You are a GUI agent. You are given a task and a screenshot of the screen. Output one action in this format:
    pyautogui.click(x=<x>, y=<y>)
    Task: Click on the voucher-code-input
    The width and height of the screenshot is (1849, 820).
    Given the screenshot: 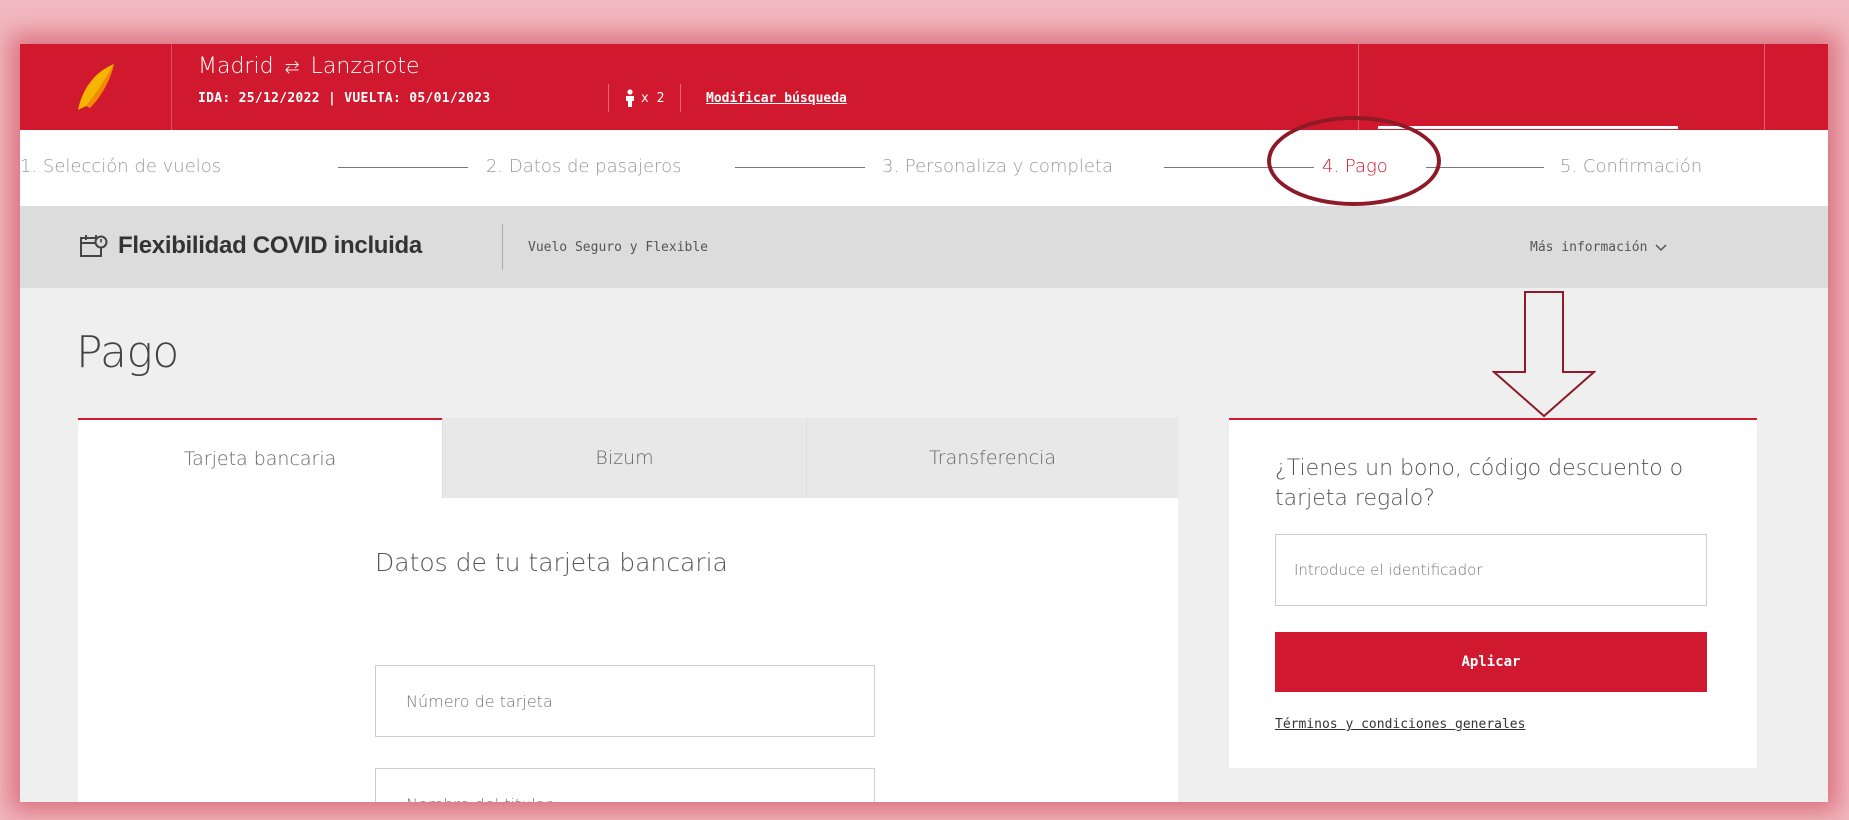 What is the action you would take?
    pyautogui.click(x=1491, y=570)
    